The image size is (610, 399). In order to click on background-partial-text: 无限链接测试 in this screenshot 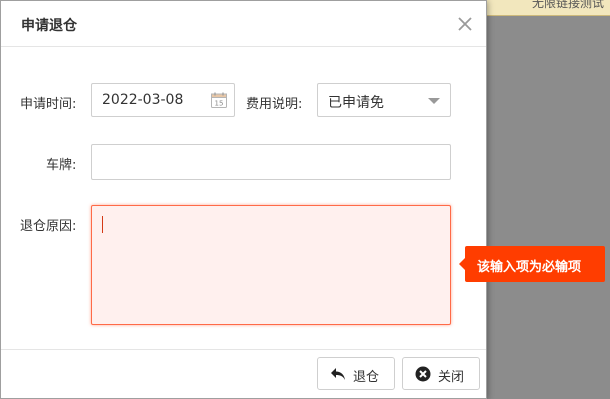, I will do `click(568, 5)`.